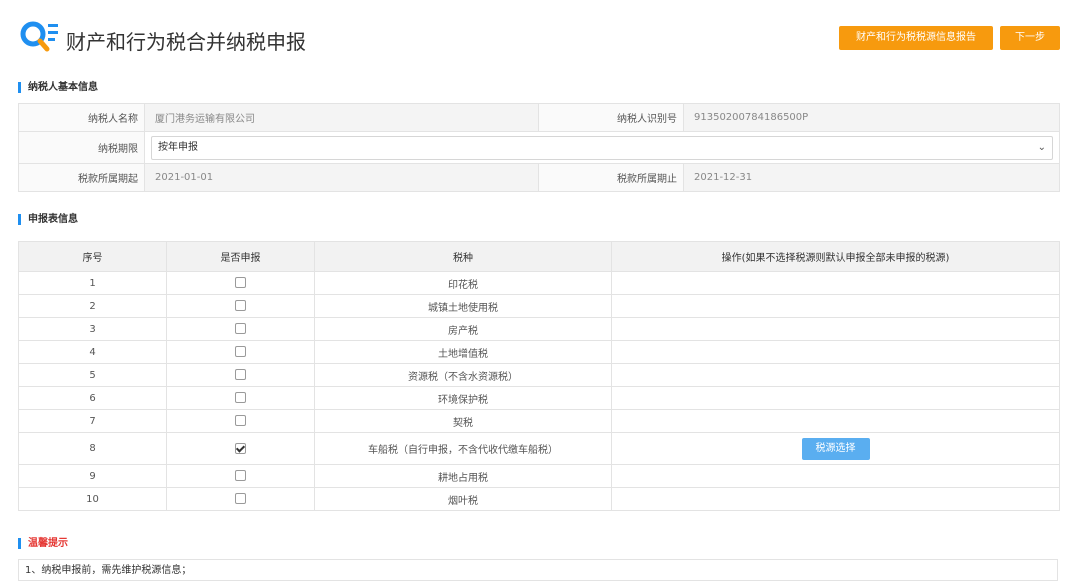 This screenshot has height=585, width=1080. Describe the element at coordinates (92, 256) in the screenshot. I see `column-header-no: 序号` at that location.